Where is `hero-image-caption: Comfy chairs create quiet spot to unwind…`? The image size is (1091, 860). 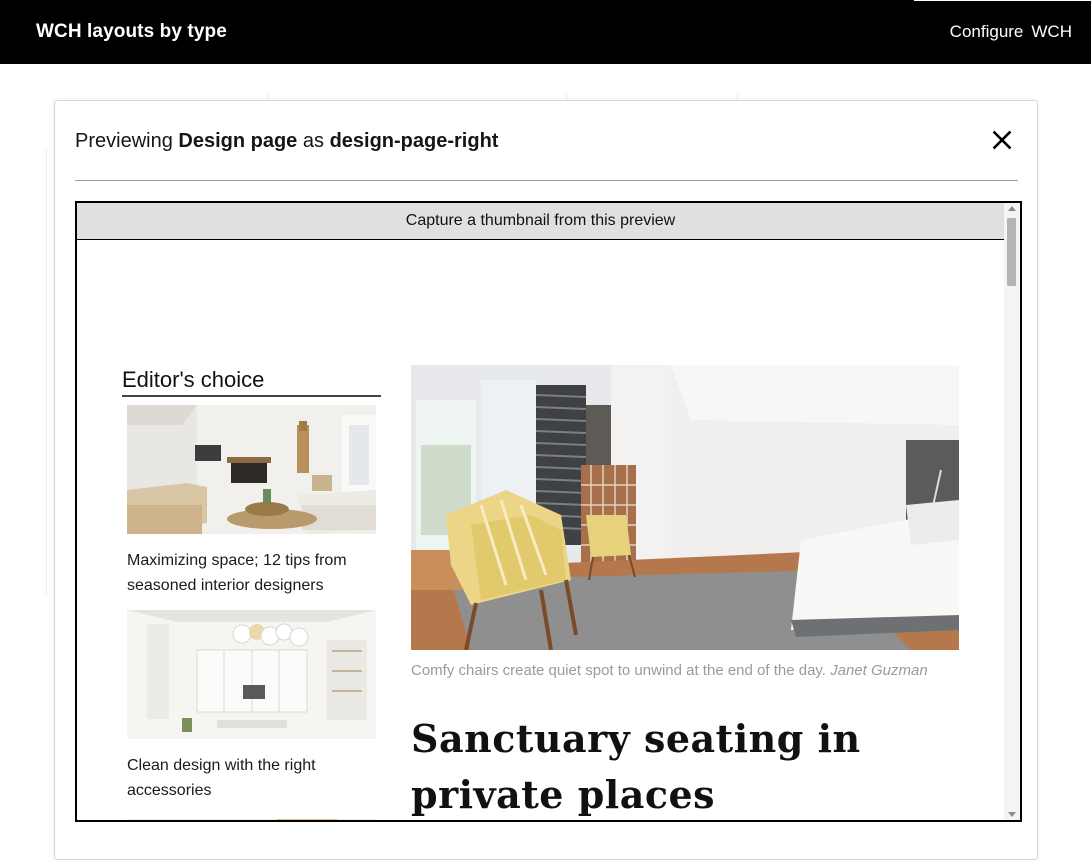
hero-image-caption: Comfy chairs create quiet spot to unwind… is located at coordinates (671, 671).